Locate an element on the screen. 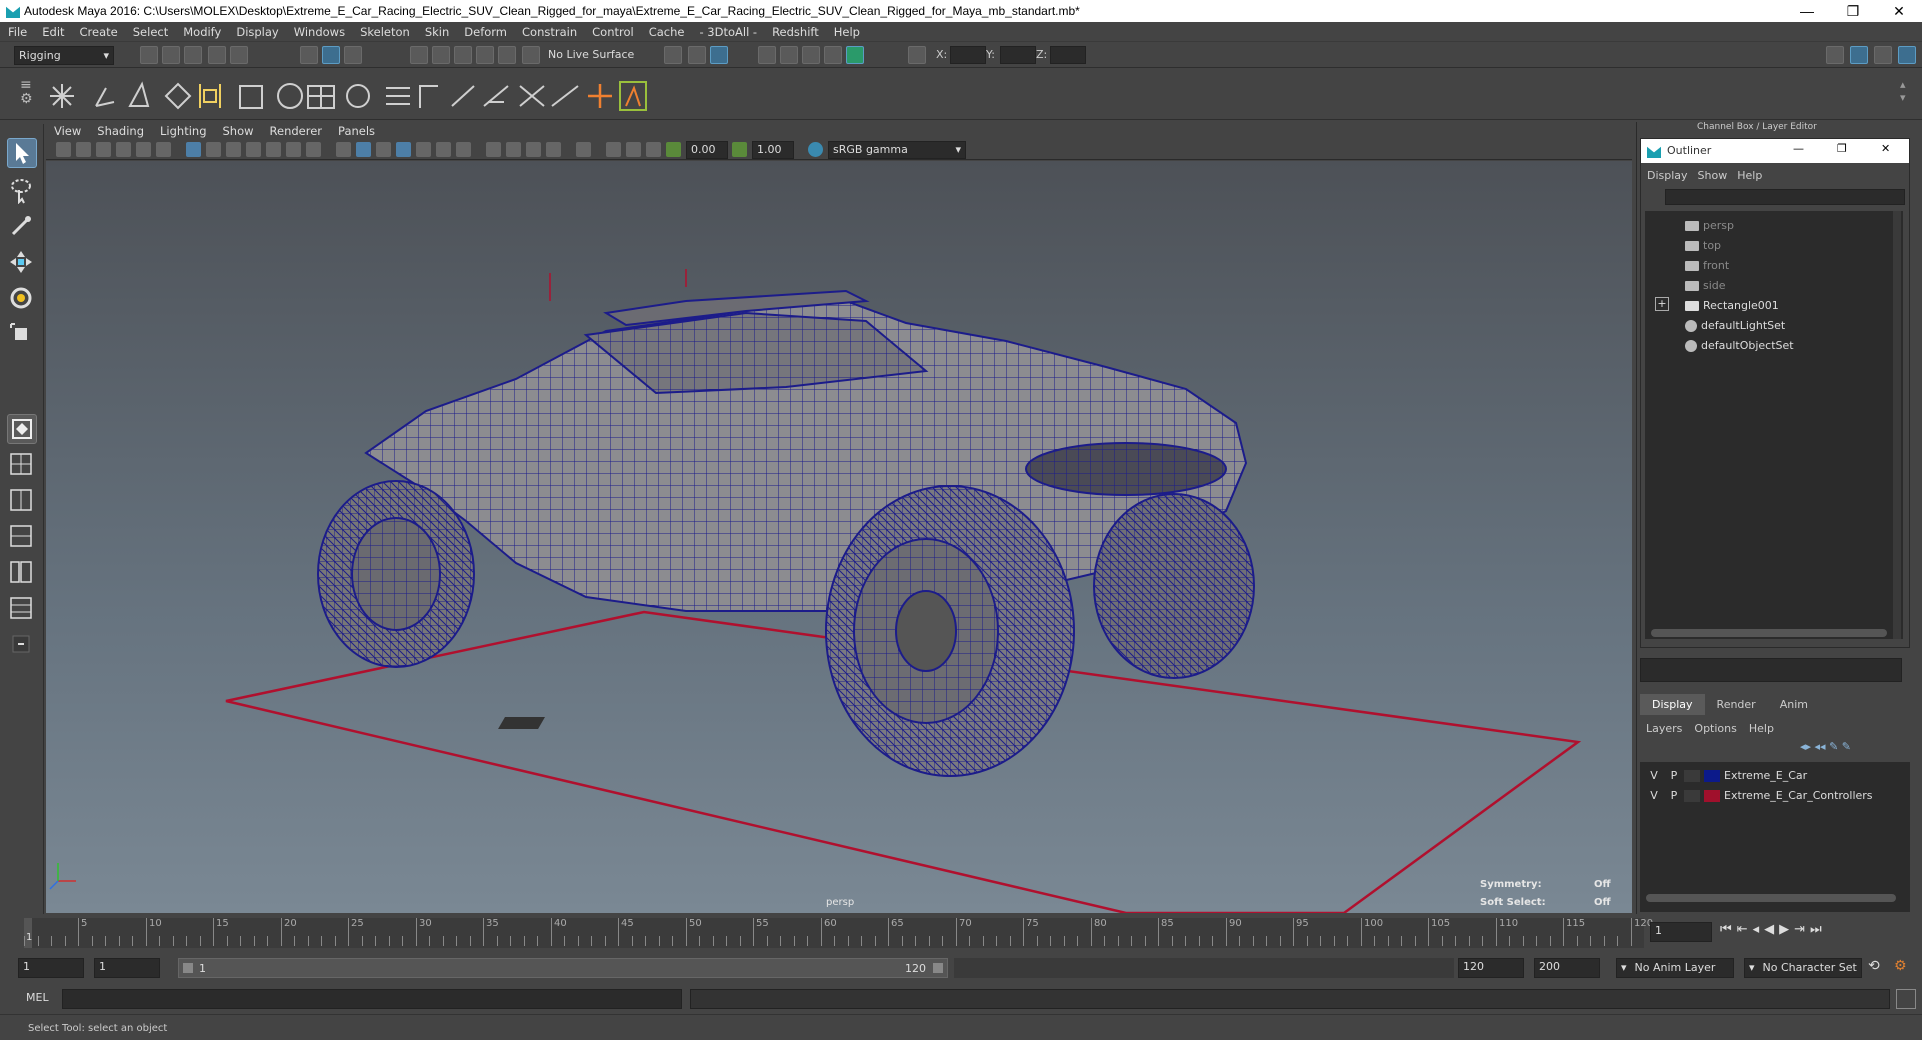 Image resolution: width=1922 pixels, height=1040 pixels. select-hierarchy-icon is located at coordinates (309, 55).